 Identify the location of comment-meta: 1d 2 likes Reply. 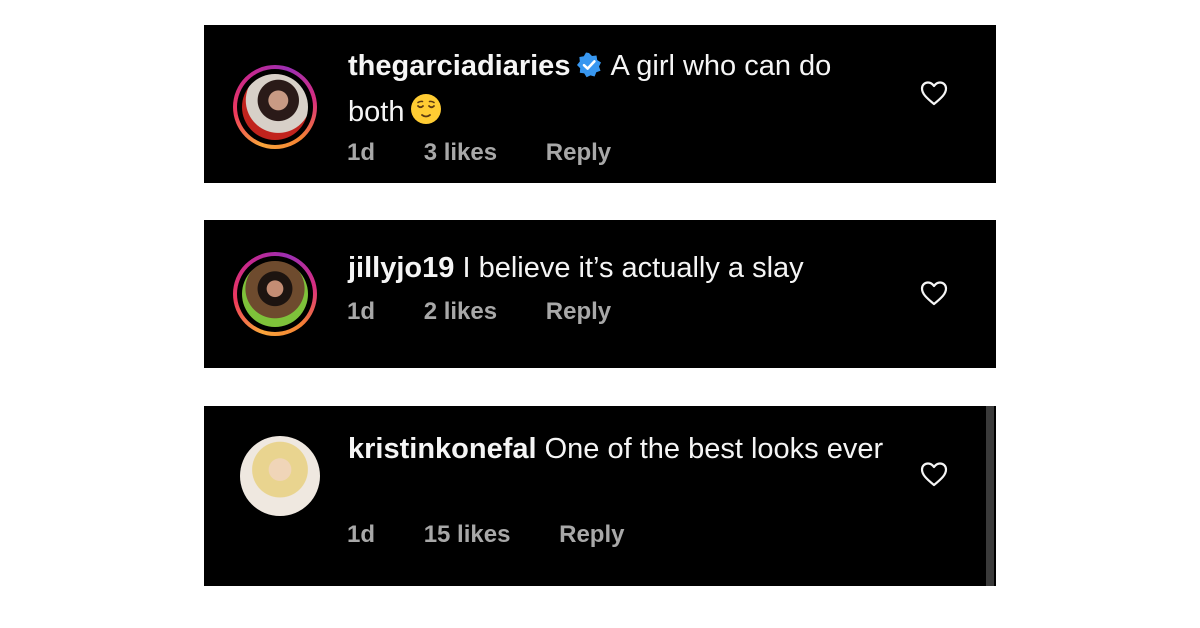
(479, 312).